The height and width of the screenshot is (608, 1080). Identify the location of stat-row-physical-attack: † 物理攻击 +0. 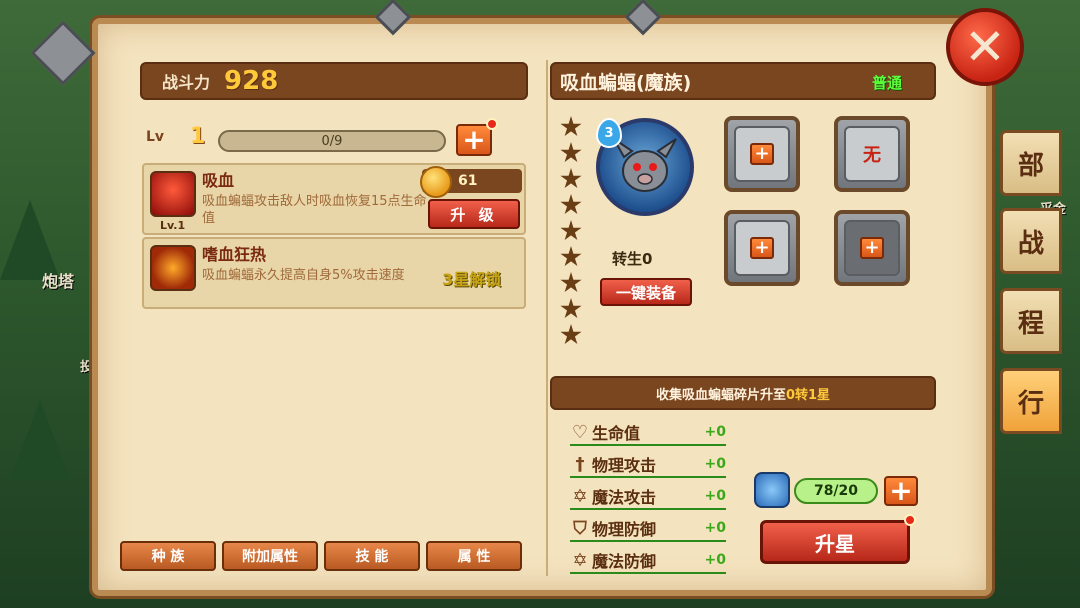
(648, 465).